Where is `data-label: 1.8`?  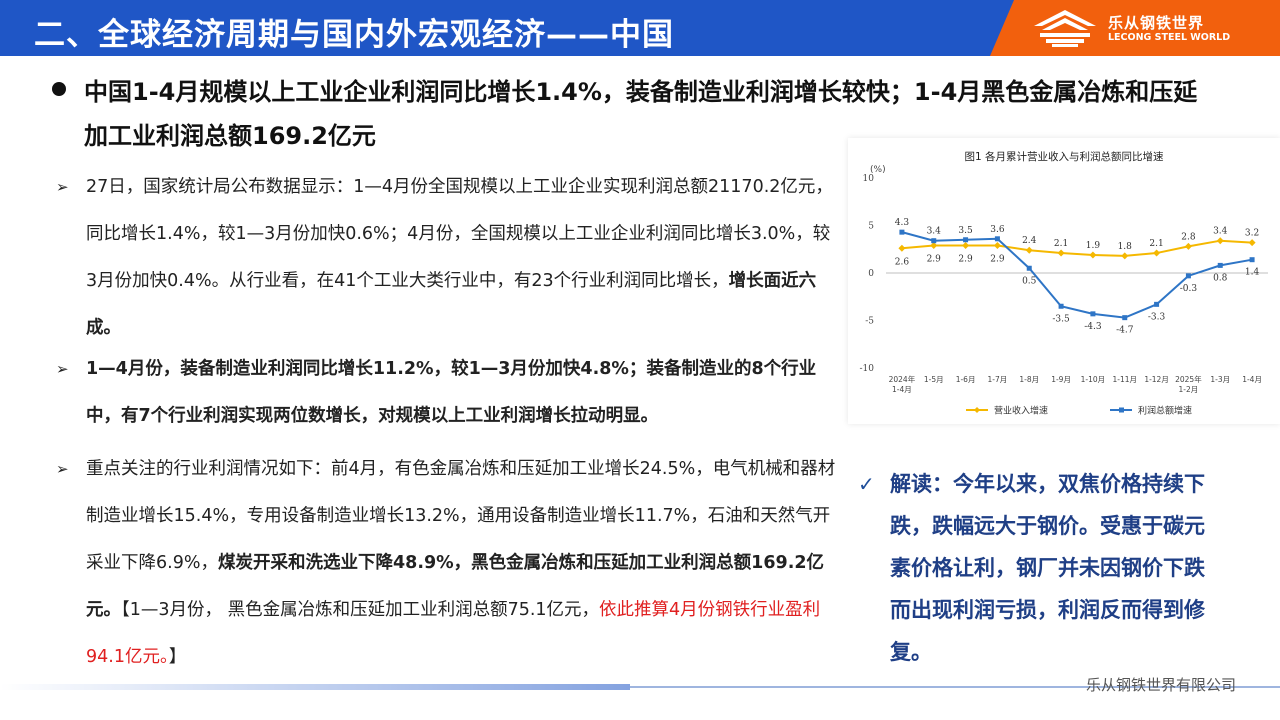
data-label: 1.8 is located at coordinates (1125, 247).